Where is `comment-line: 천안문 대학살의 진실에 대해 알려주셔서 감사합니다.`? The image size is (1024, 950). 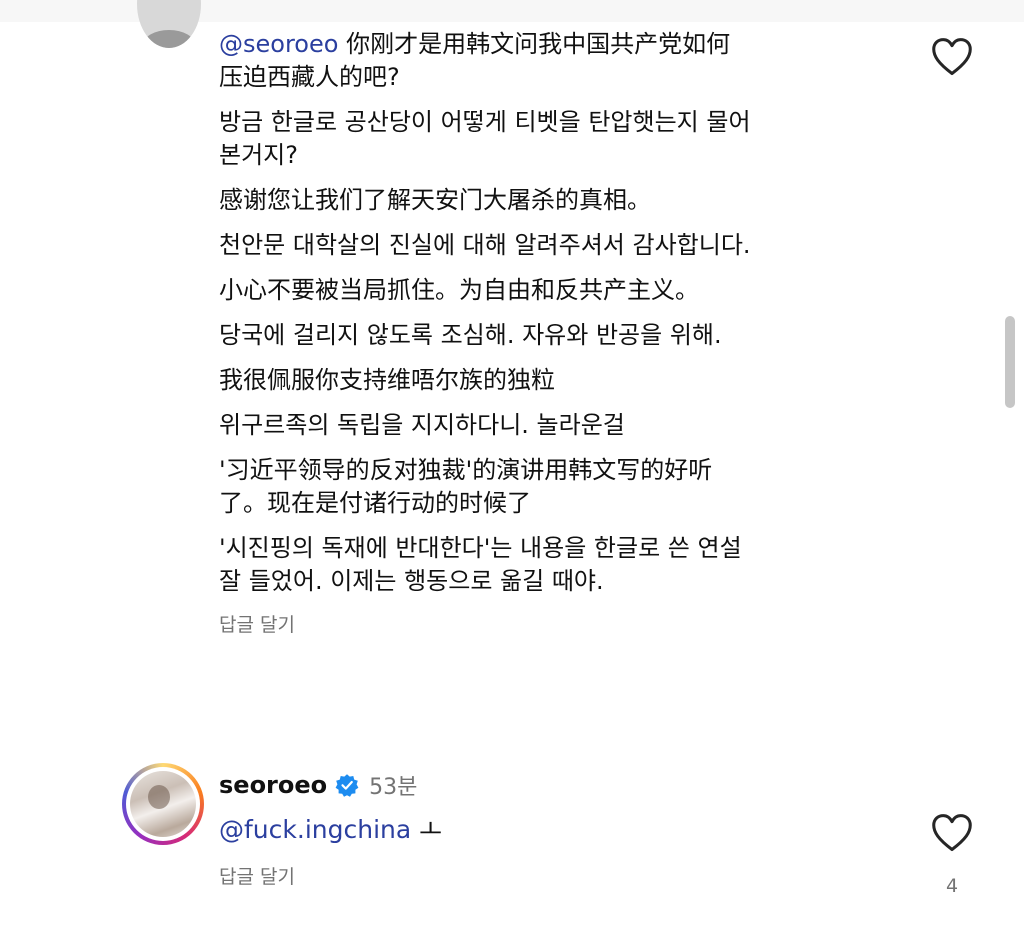 comment-line: 천안문 대학살의 진실에 대해 알려주셔서 감사합니다. is located at coordinates (559, 245).